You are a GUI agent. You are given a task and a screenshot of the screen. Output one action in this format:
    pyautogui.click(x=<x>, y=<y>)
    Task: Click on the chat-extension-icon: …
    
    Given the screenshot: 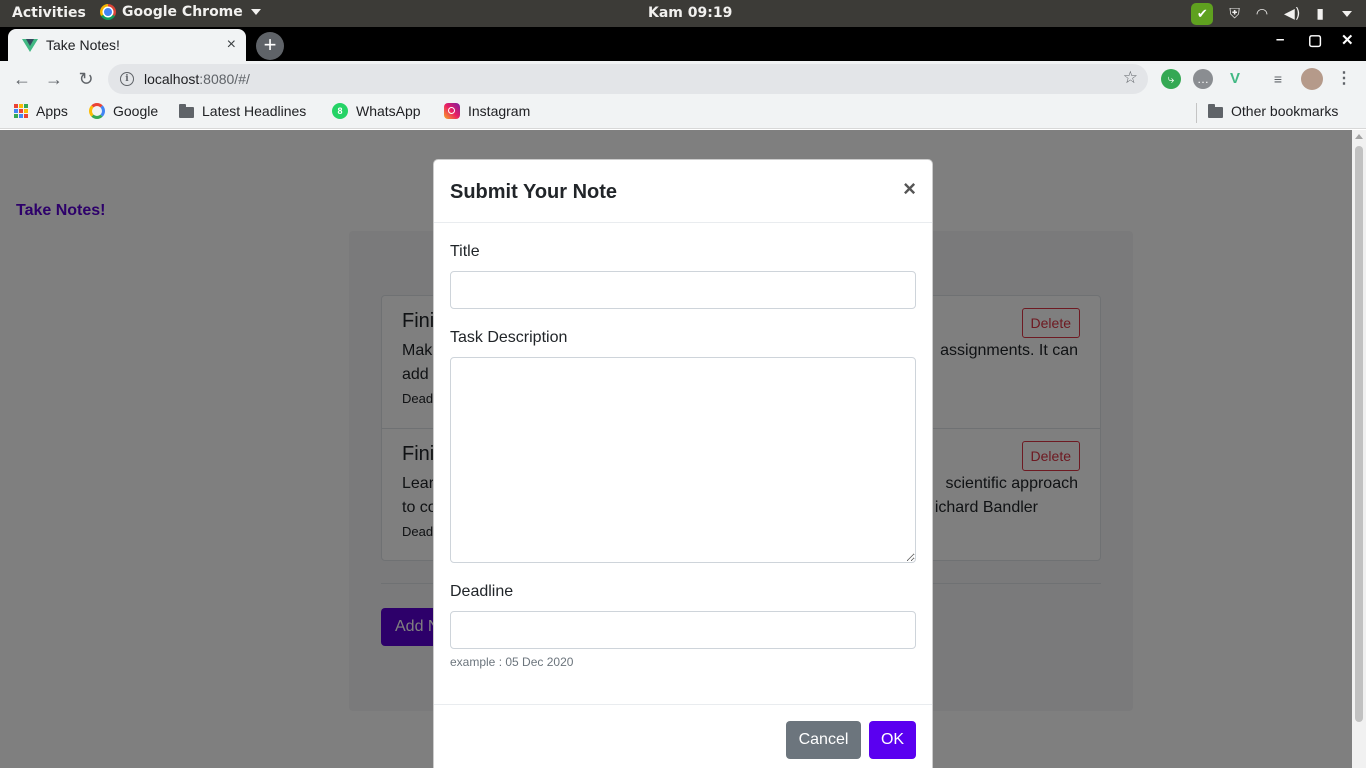 What is the action you would take?
    pyautogui.click(x=1203, y=79)
    